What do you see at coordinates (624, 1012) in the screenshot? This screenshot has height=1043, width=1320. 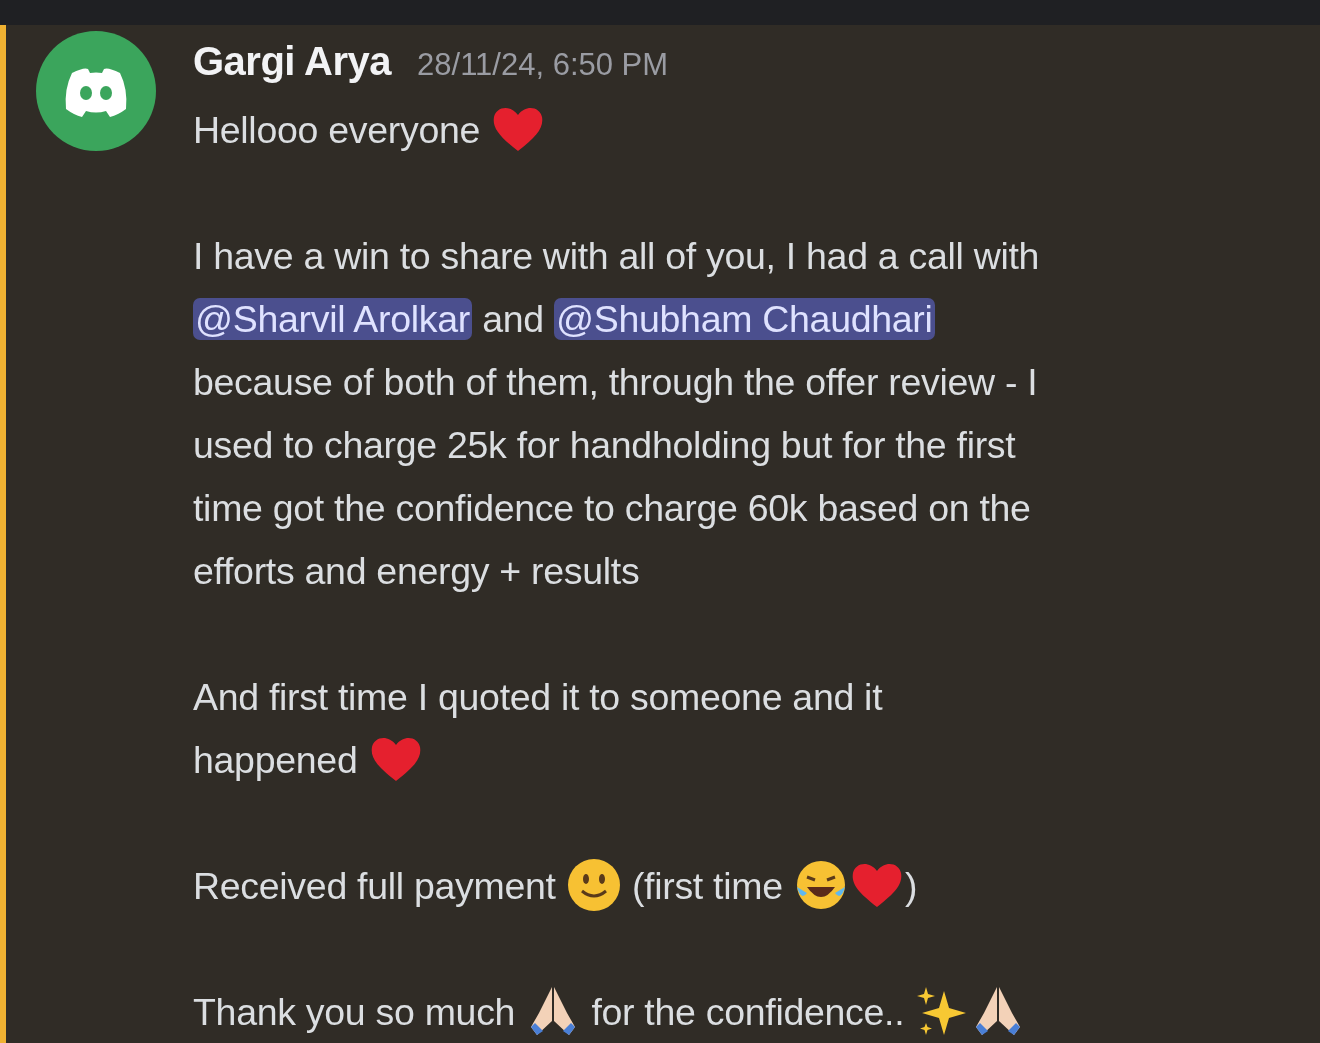 I see `message-text: Thank you so much for the confidence..` at bounding box center [624, 1012].